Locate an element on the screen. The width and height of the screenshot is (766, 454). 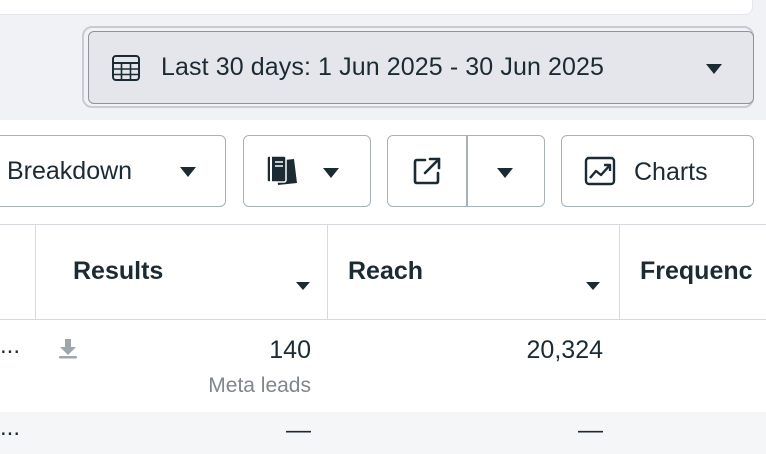
column-header-label: Frequenc is located at coordinates (696, 271).